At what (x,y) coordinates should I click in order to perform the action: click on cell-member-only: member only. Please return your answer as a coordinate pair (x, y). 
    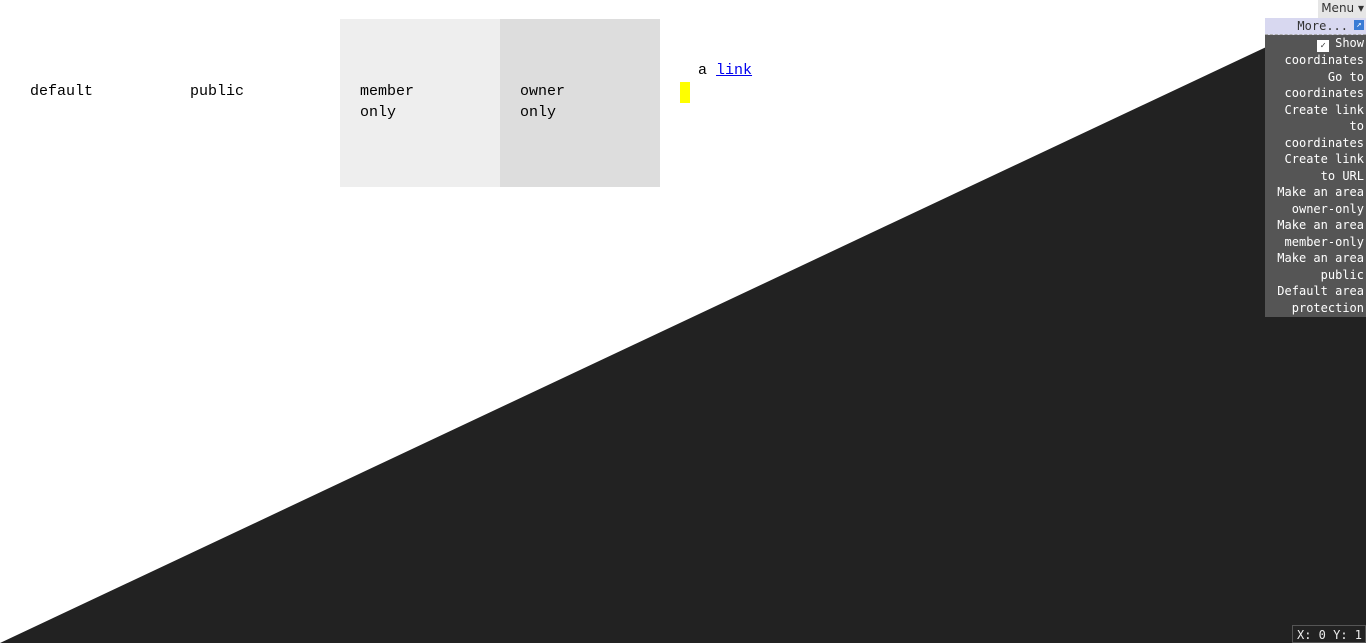
    Looking at the image, I should click on (420, 103).